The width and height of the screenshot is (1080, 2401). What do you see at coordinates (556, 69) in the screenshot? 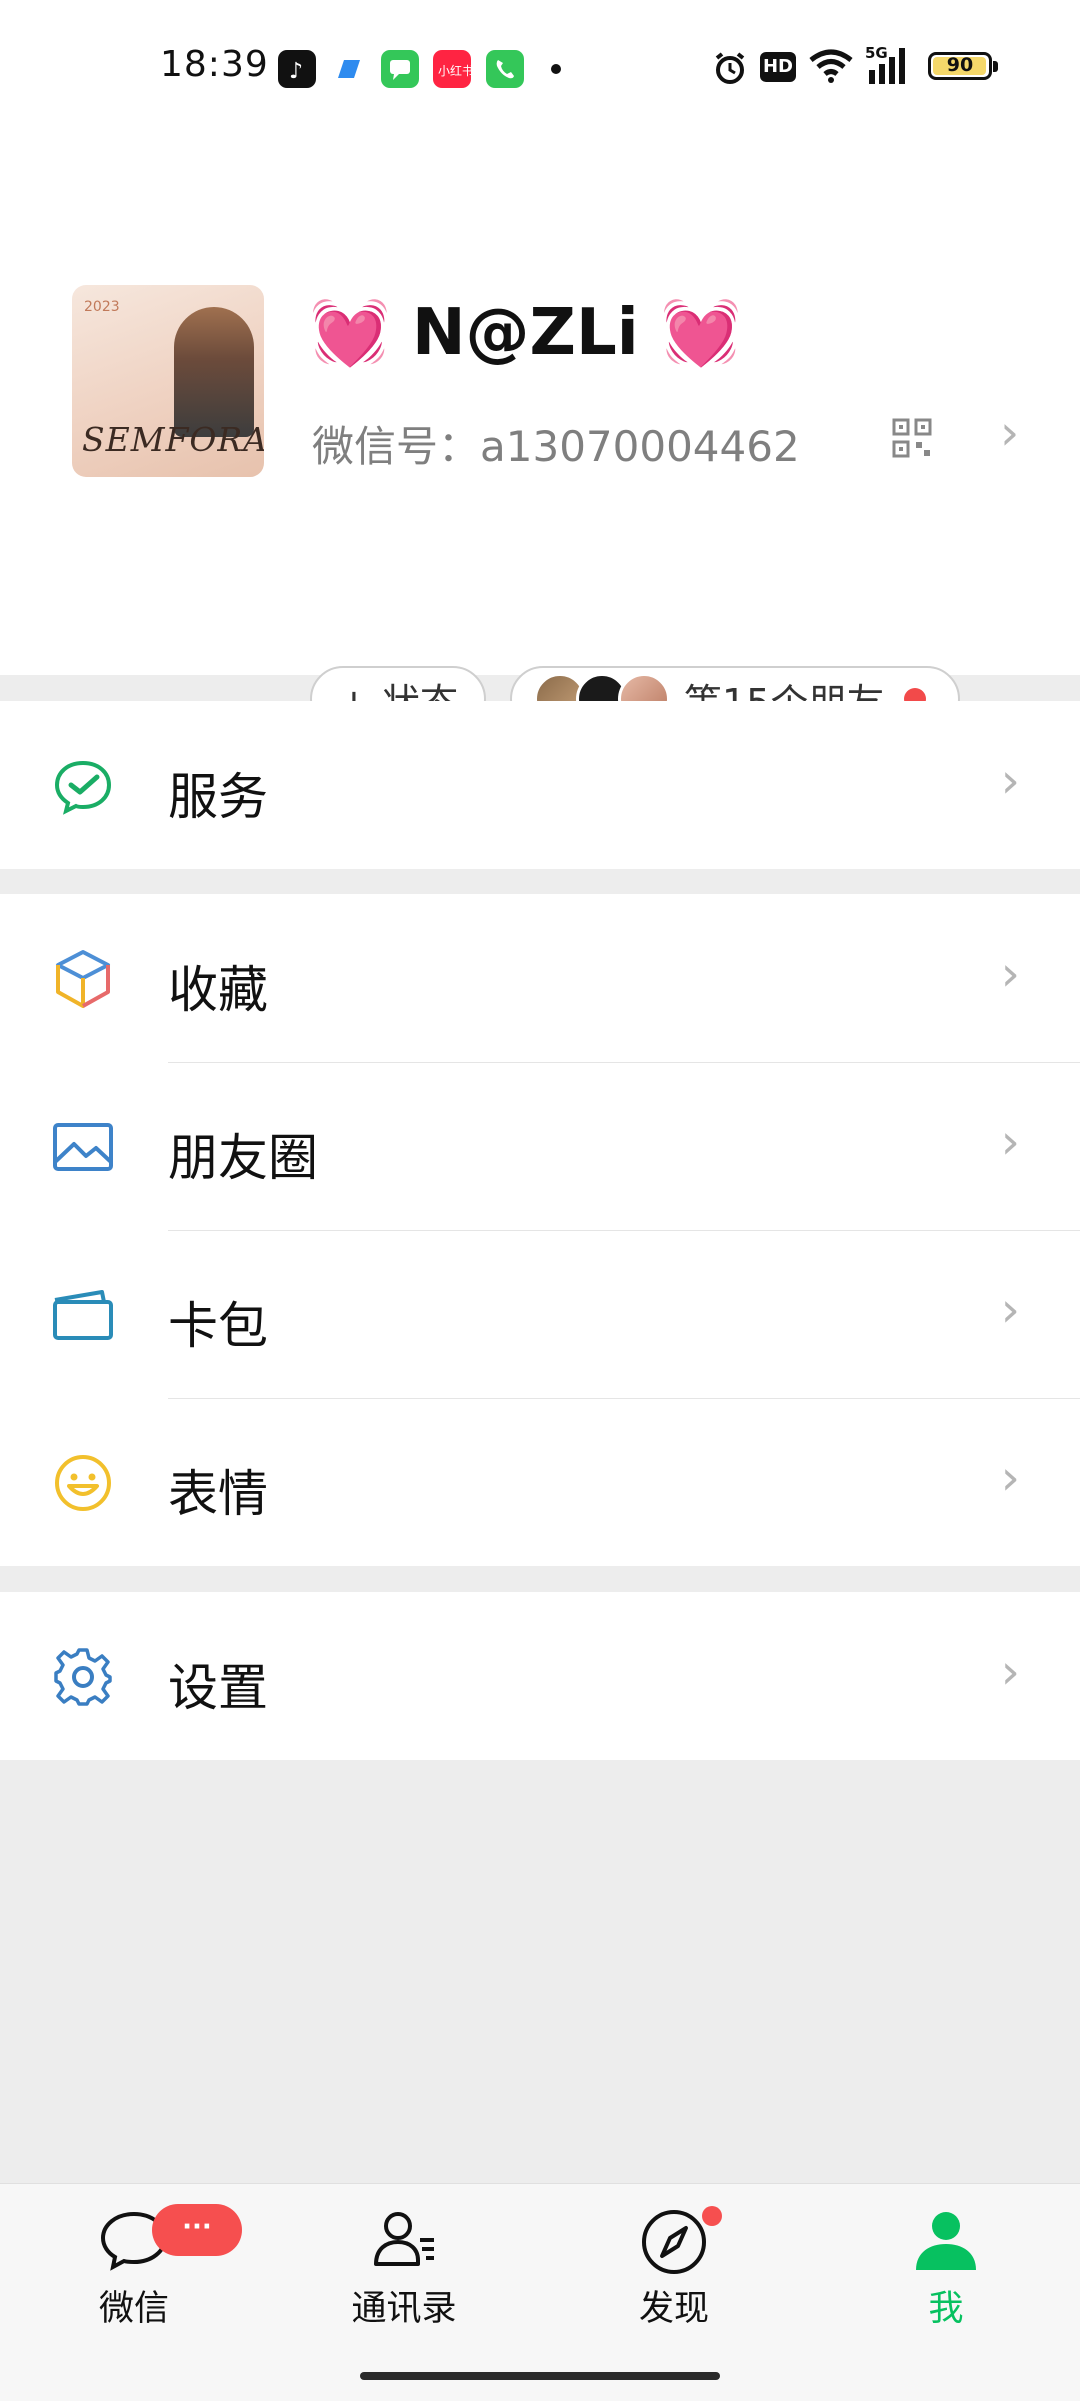
I see `notification-dot-icon` at bounding box center [556, 69].